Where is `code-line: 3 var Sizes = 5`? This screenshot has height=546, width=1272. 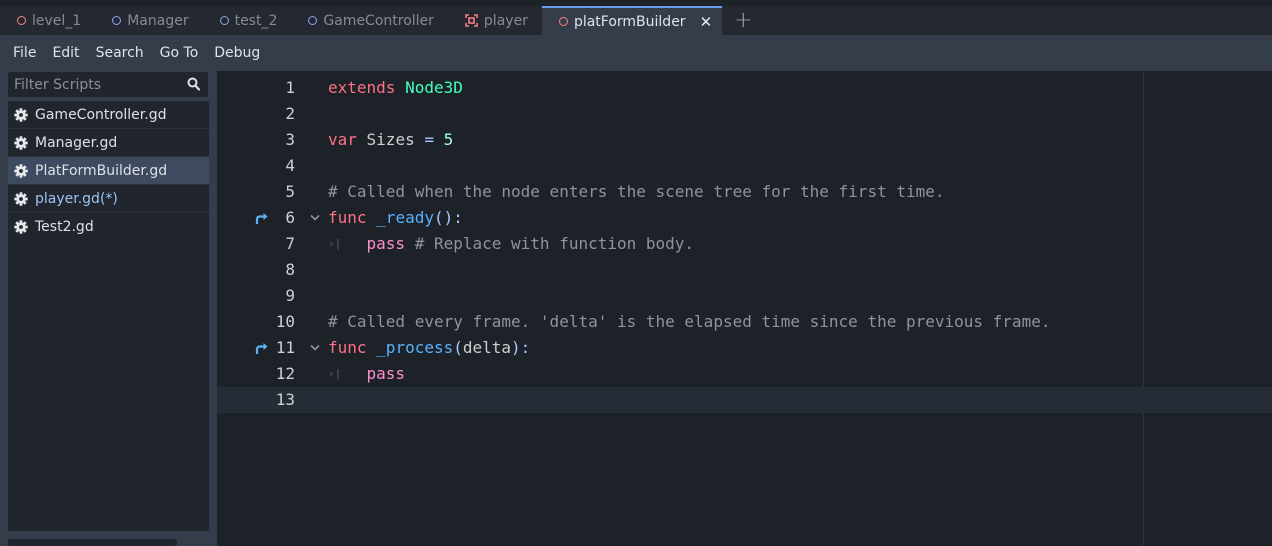
code-line: 3 var Sizes = 5 is located at coordinates (744, 140).